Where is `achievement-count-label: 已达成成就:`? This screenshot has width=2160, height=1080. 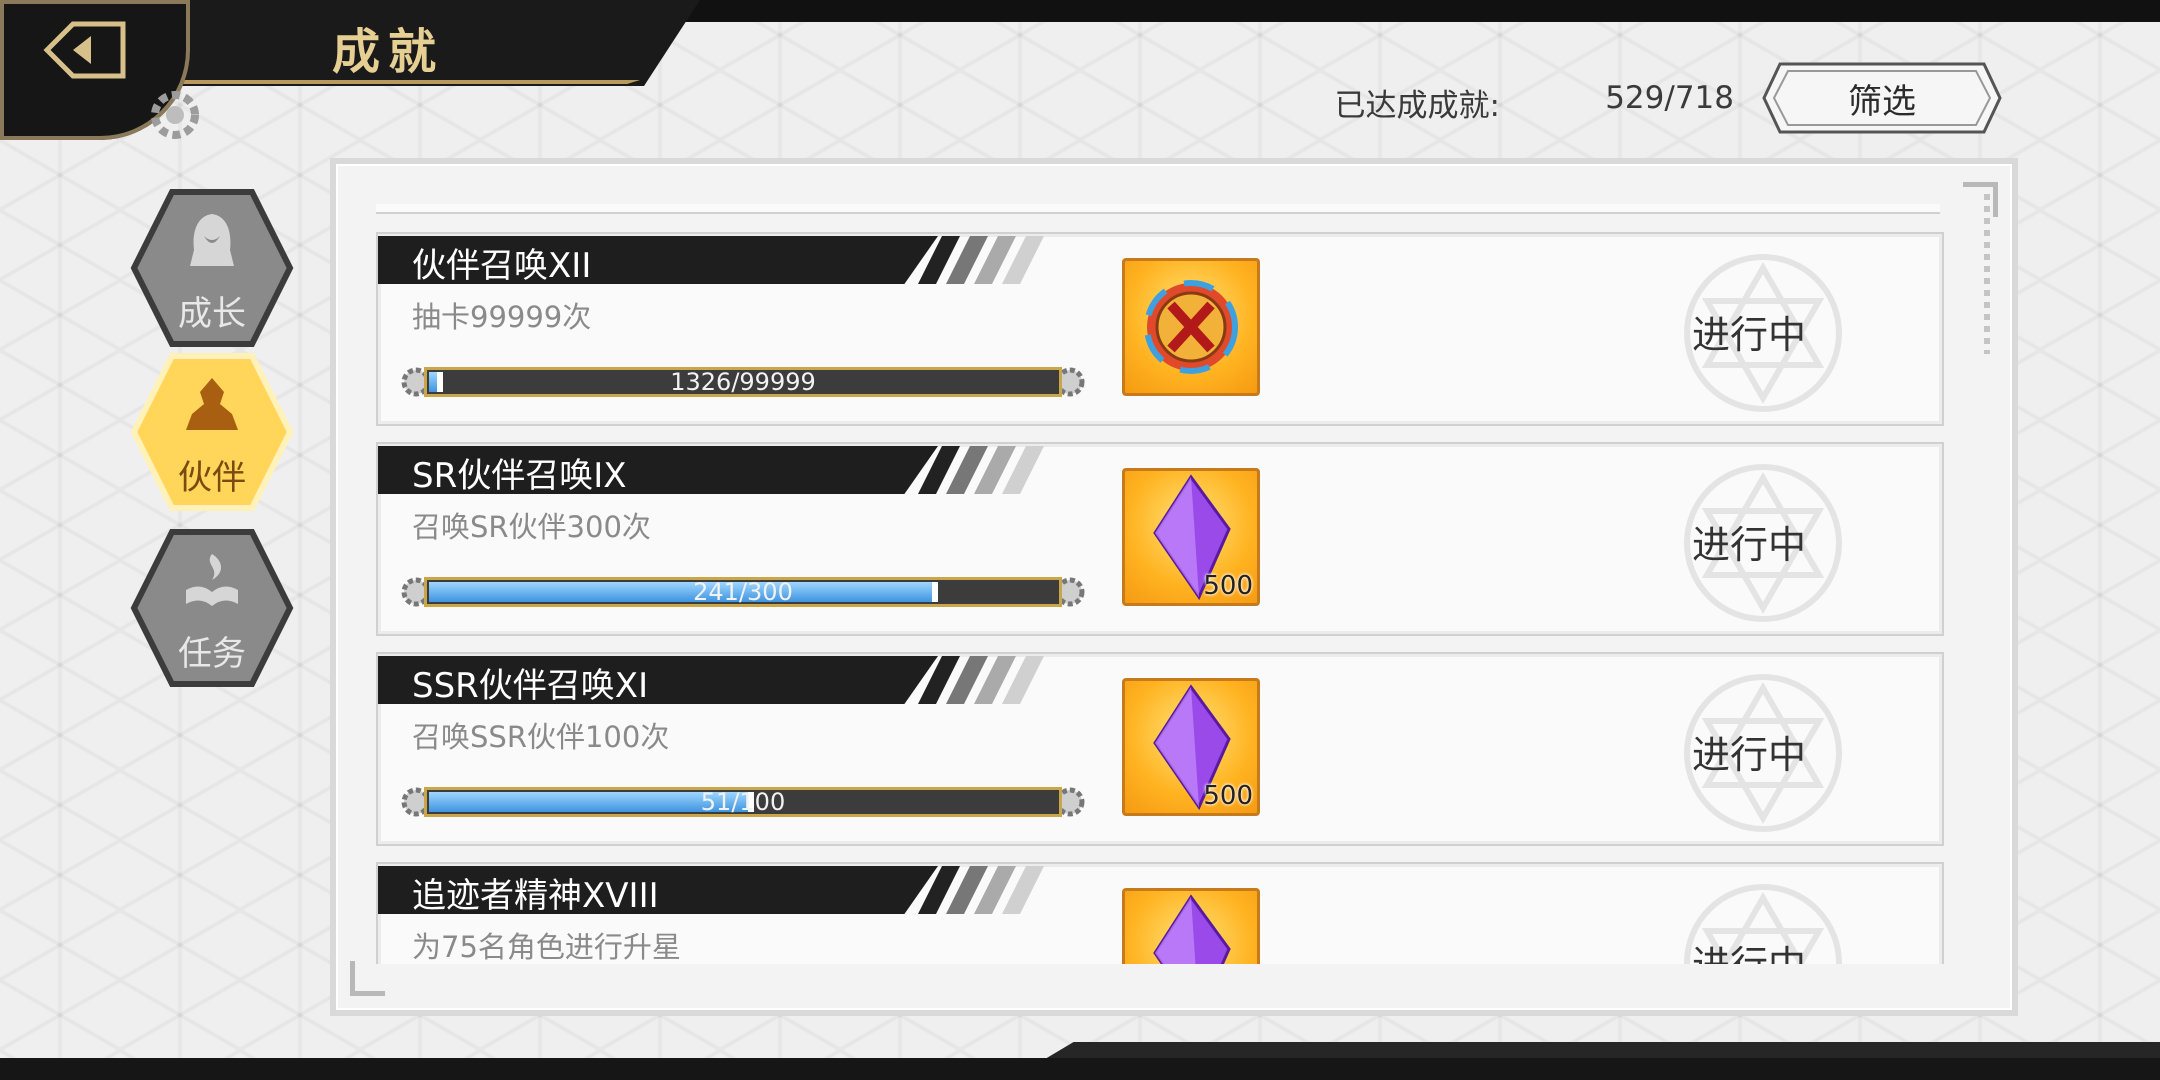 achievement-count-label: 已达成成就: is located at coordinates (1417, 106).